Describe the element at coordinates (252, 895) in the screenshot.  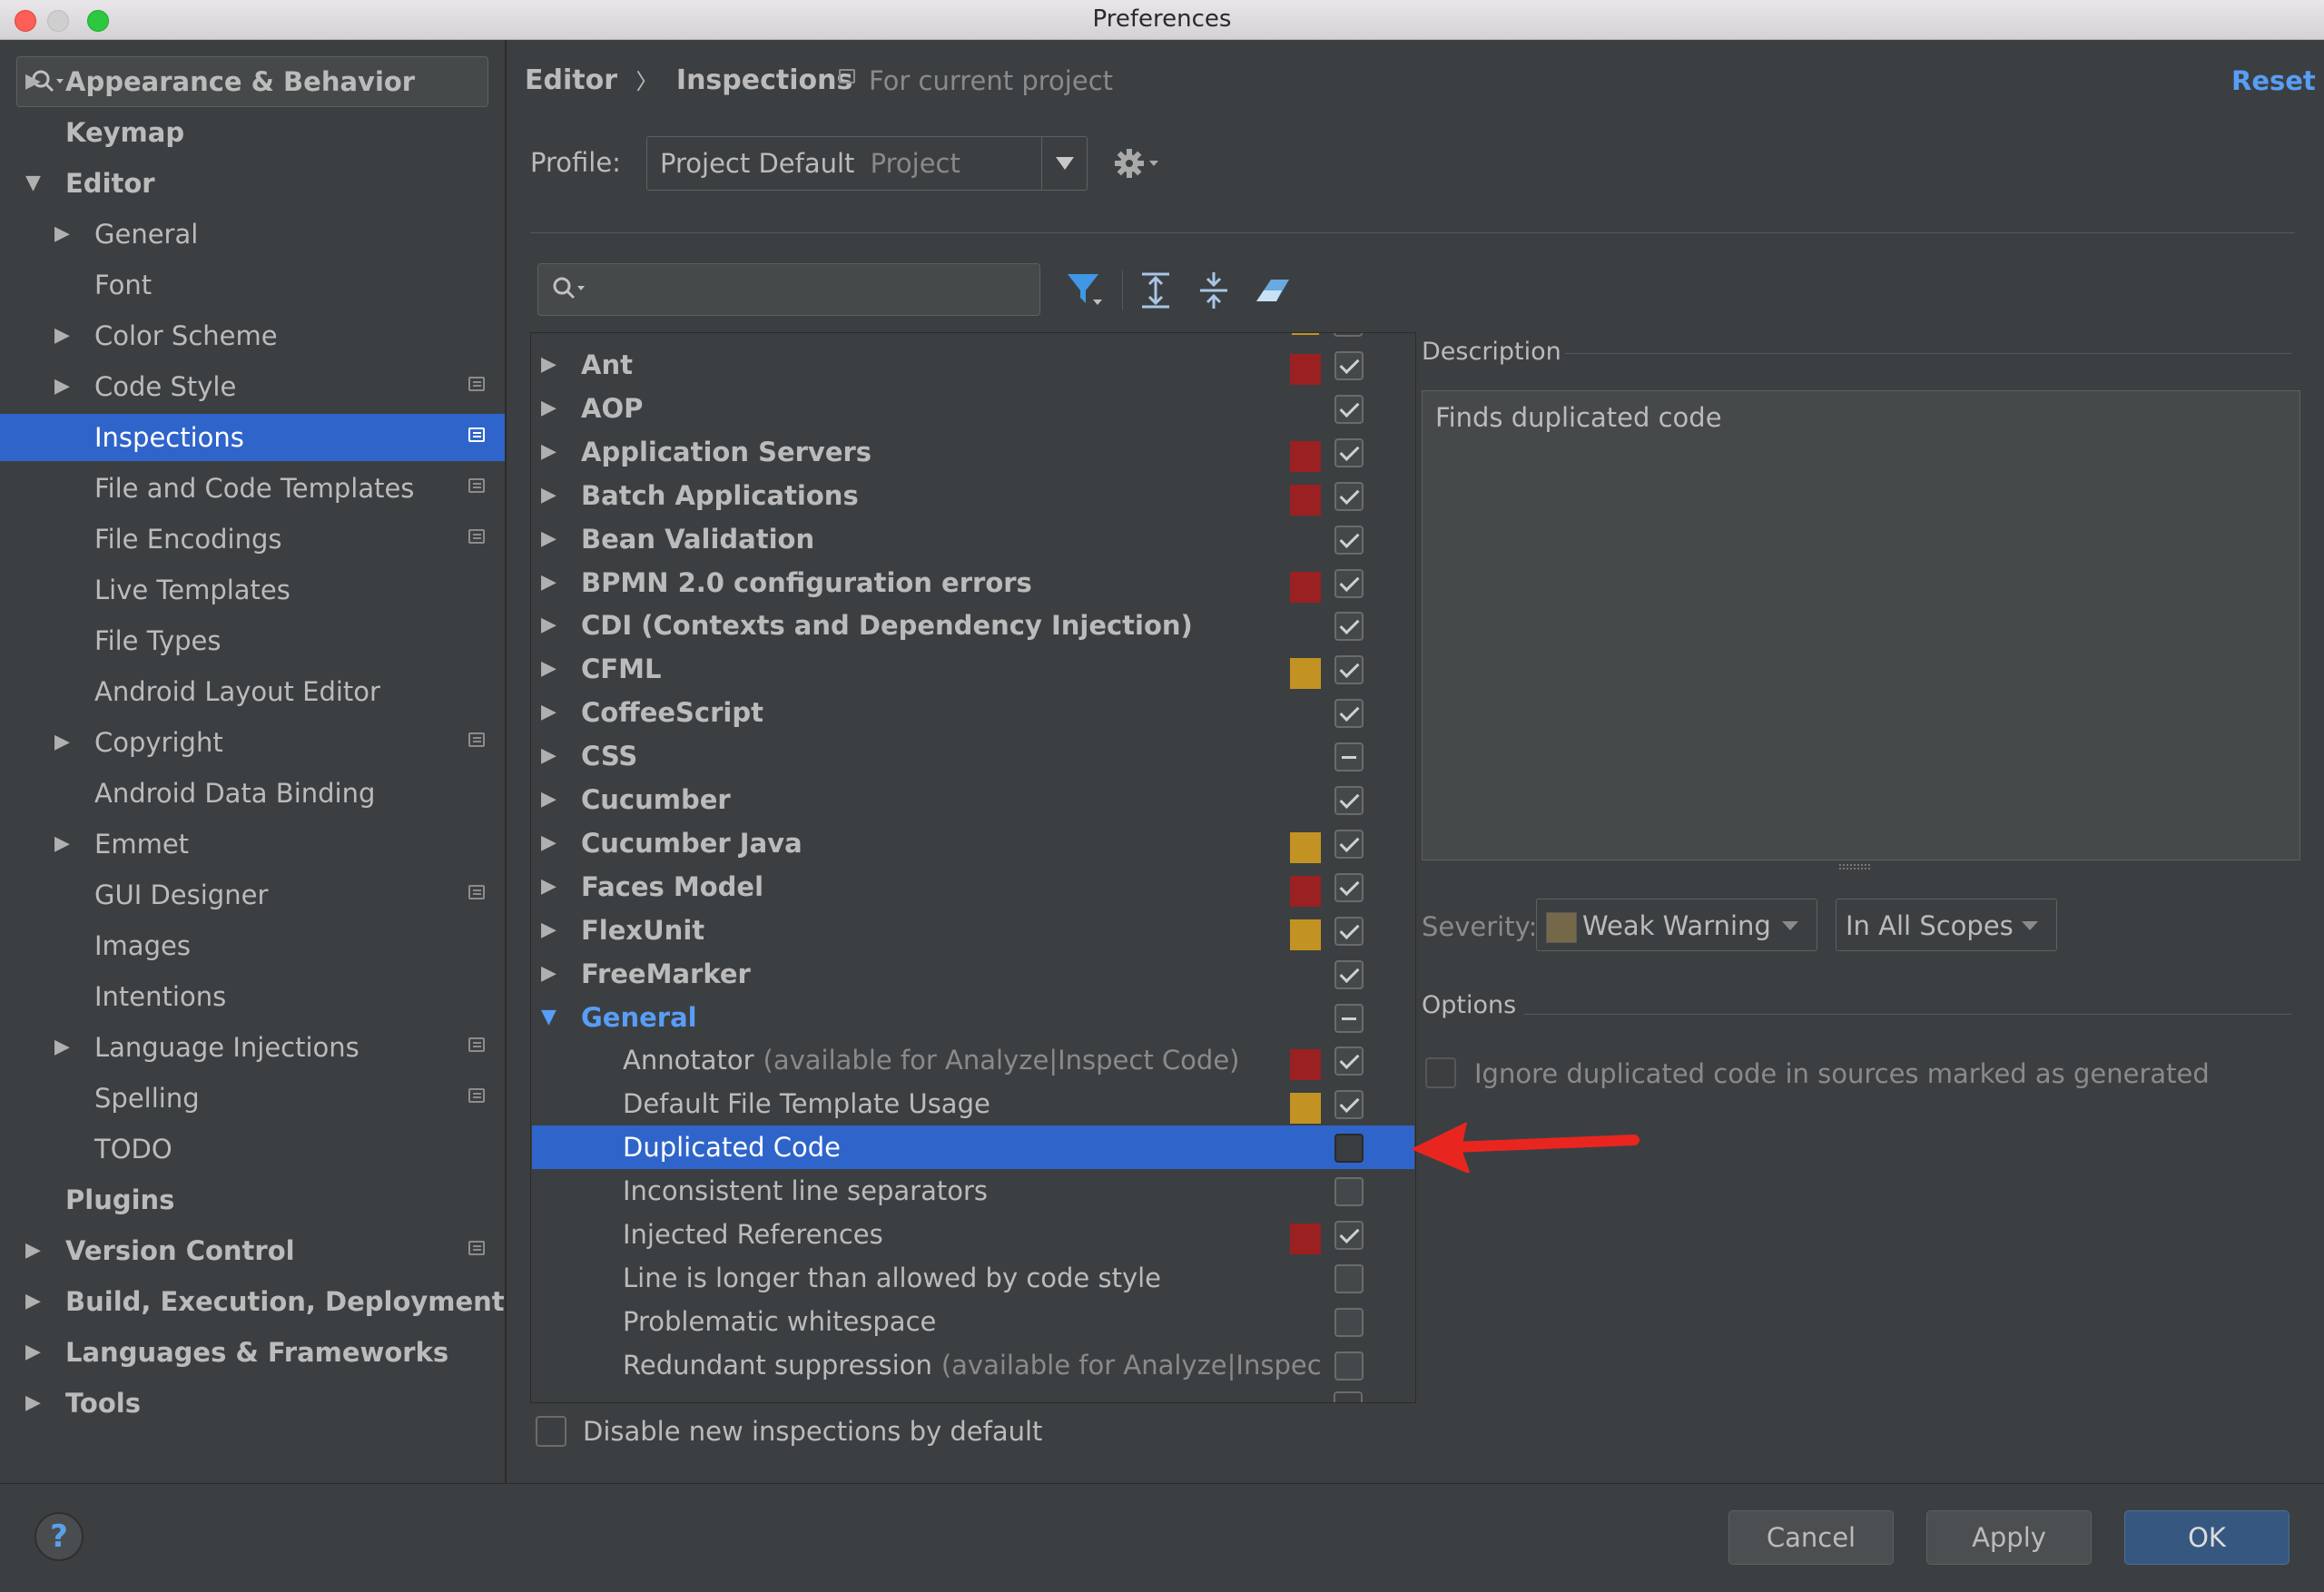
I see `sidebar-item-gui-designer: GUI Designer` at that location.